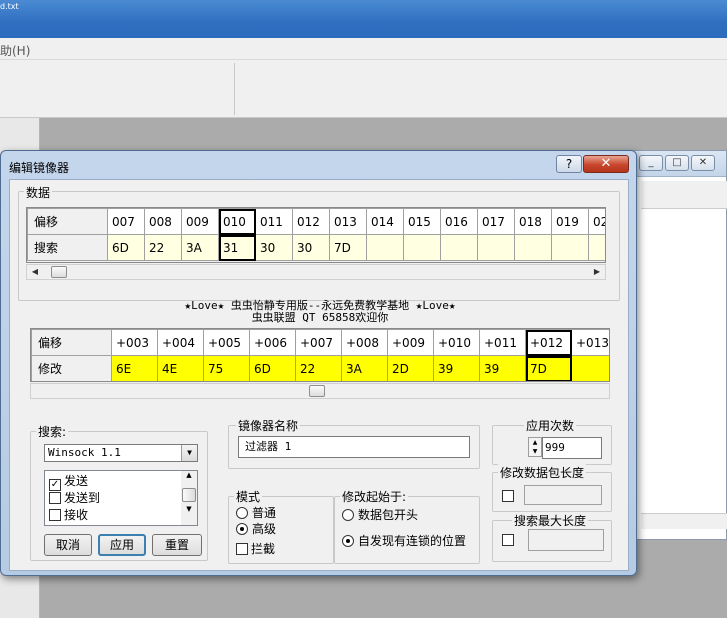  Describe the element at coordinates (68, 545) in the screenshot. I see `cancel-button: 取消` at that location.